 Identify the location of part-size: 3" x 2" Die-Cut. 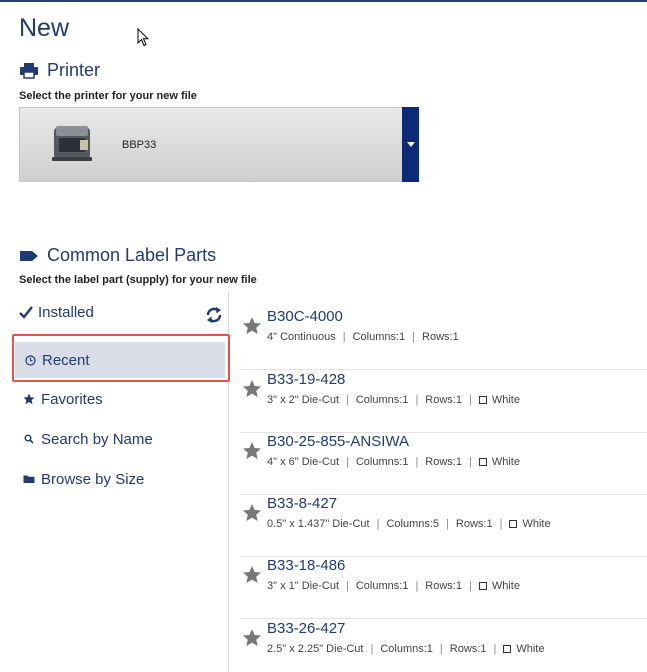
(303, 400).